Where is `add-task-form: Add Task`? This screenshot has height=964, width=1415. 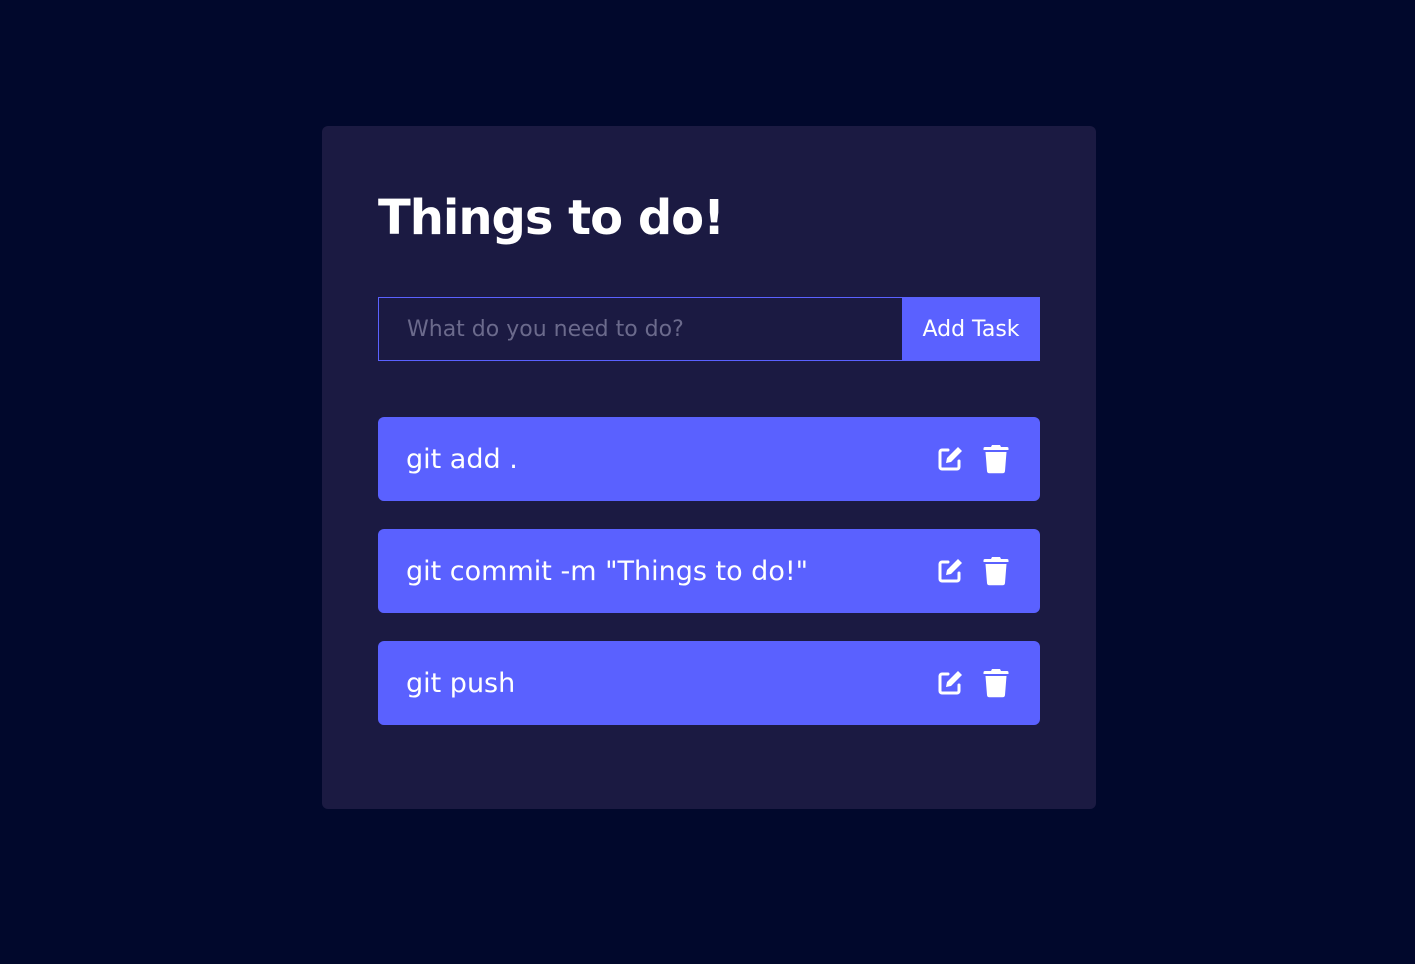
add-task-form: Add Task is located at coordinates (709, 329).